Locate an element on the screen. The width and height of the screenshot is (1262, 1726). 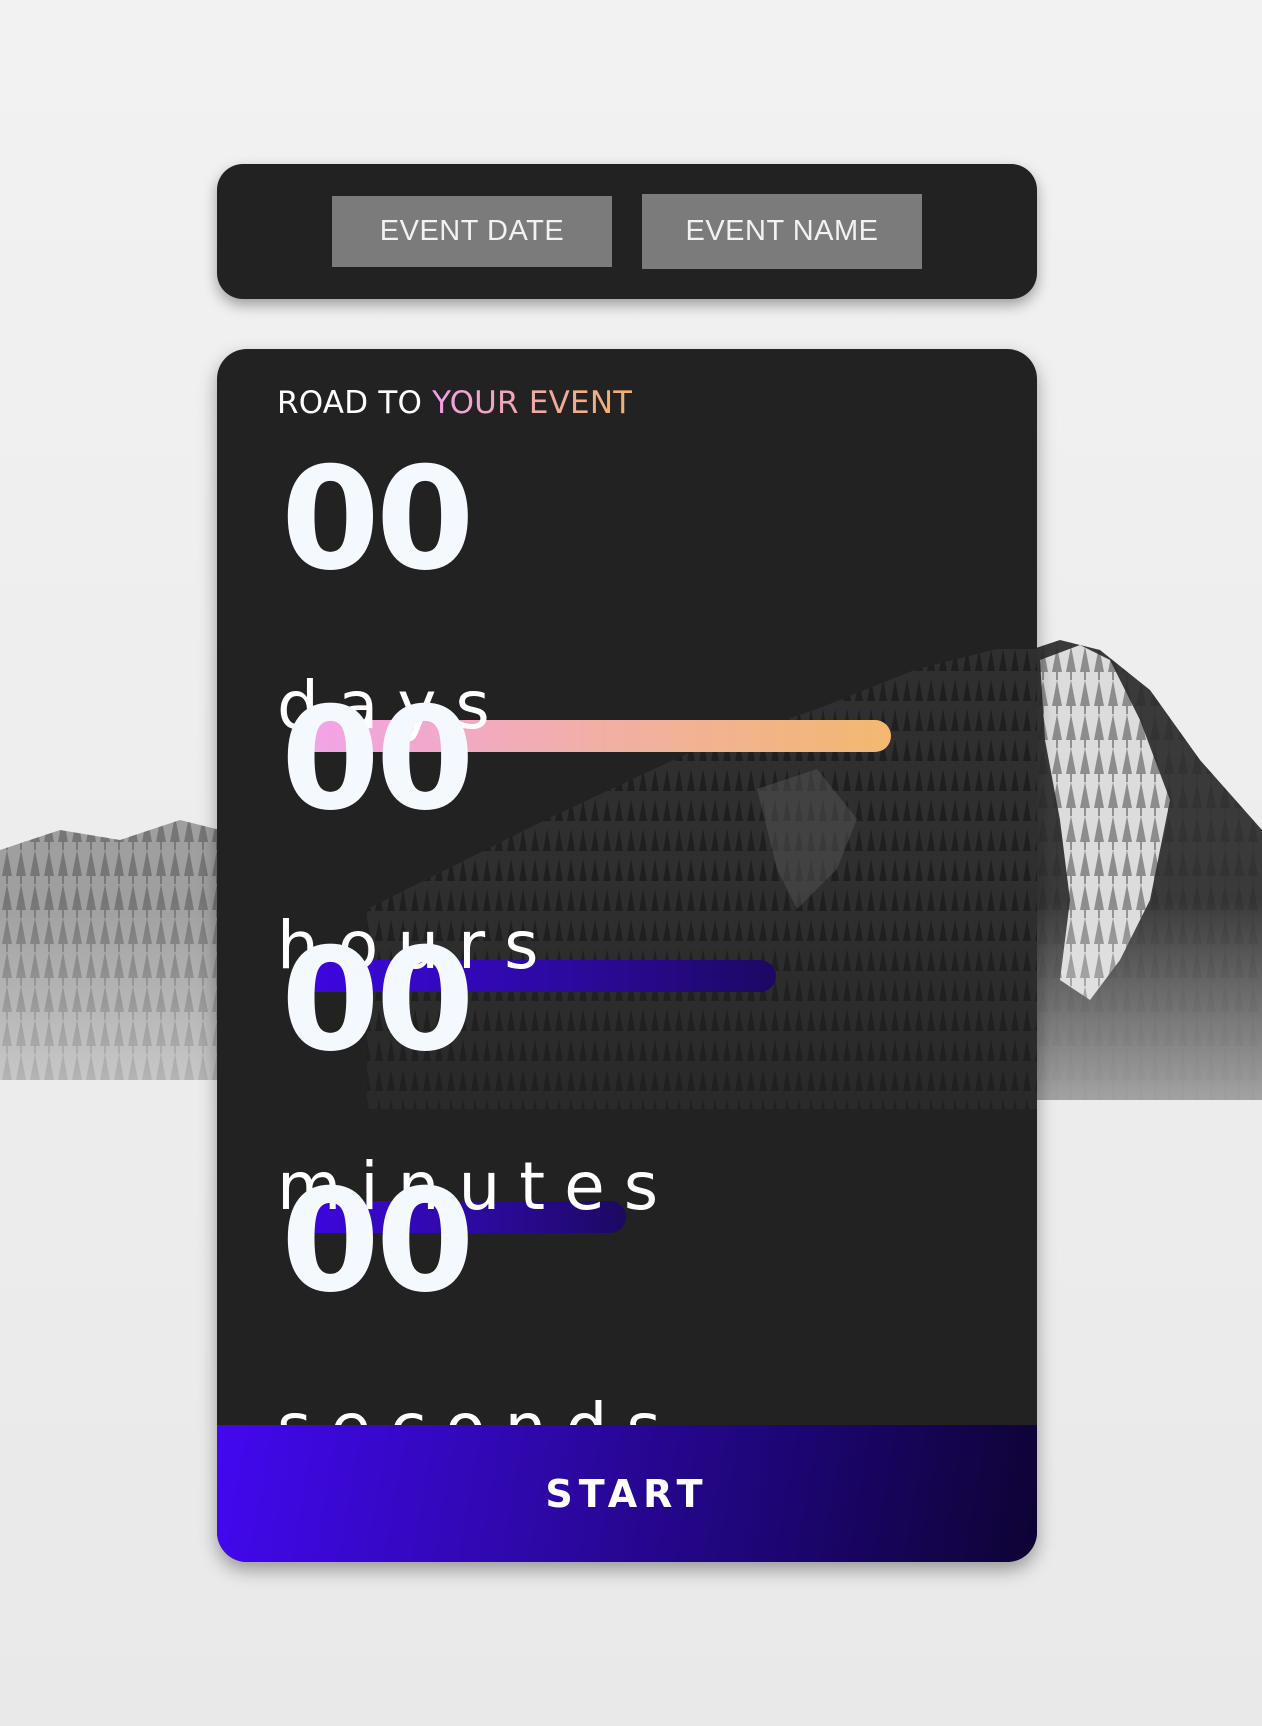
countdown-seconds: 00 seconds is located at coordinates (627, 1316).